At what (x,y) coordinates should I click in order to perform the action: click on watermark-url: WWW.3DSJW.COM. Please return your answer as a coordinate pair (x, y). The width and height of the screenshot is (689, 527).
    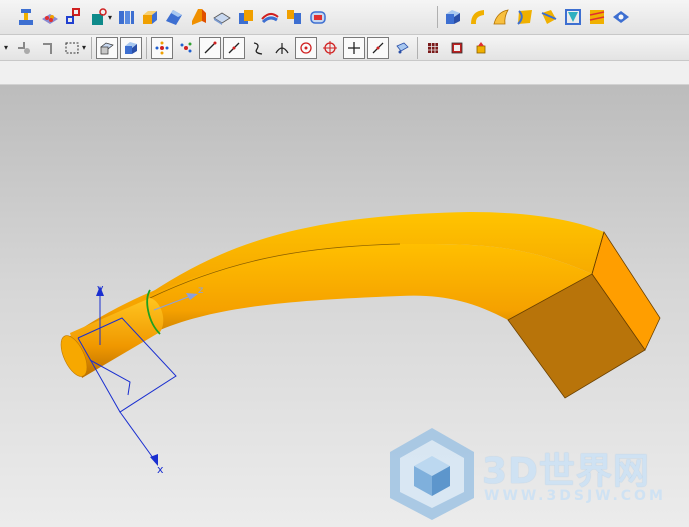
    Looking at the image, I should click on (575, 496).